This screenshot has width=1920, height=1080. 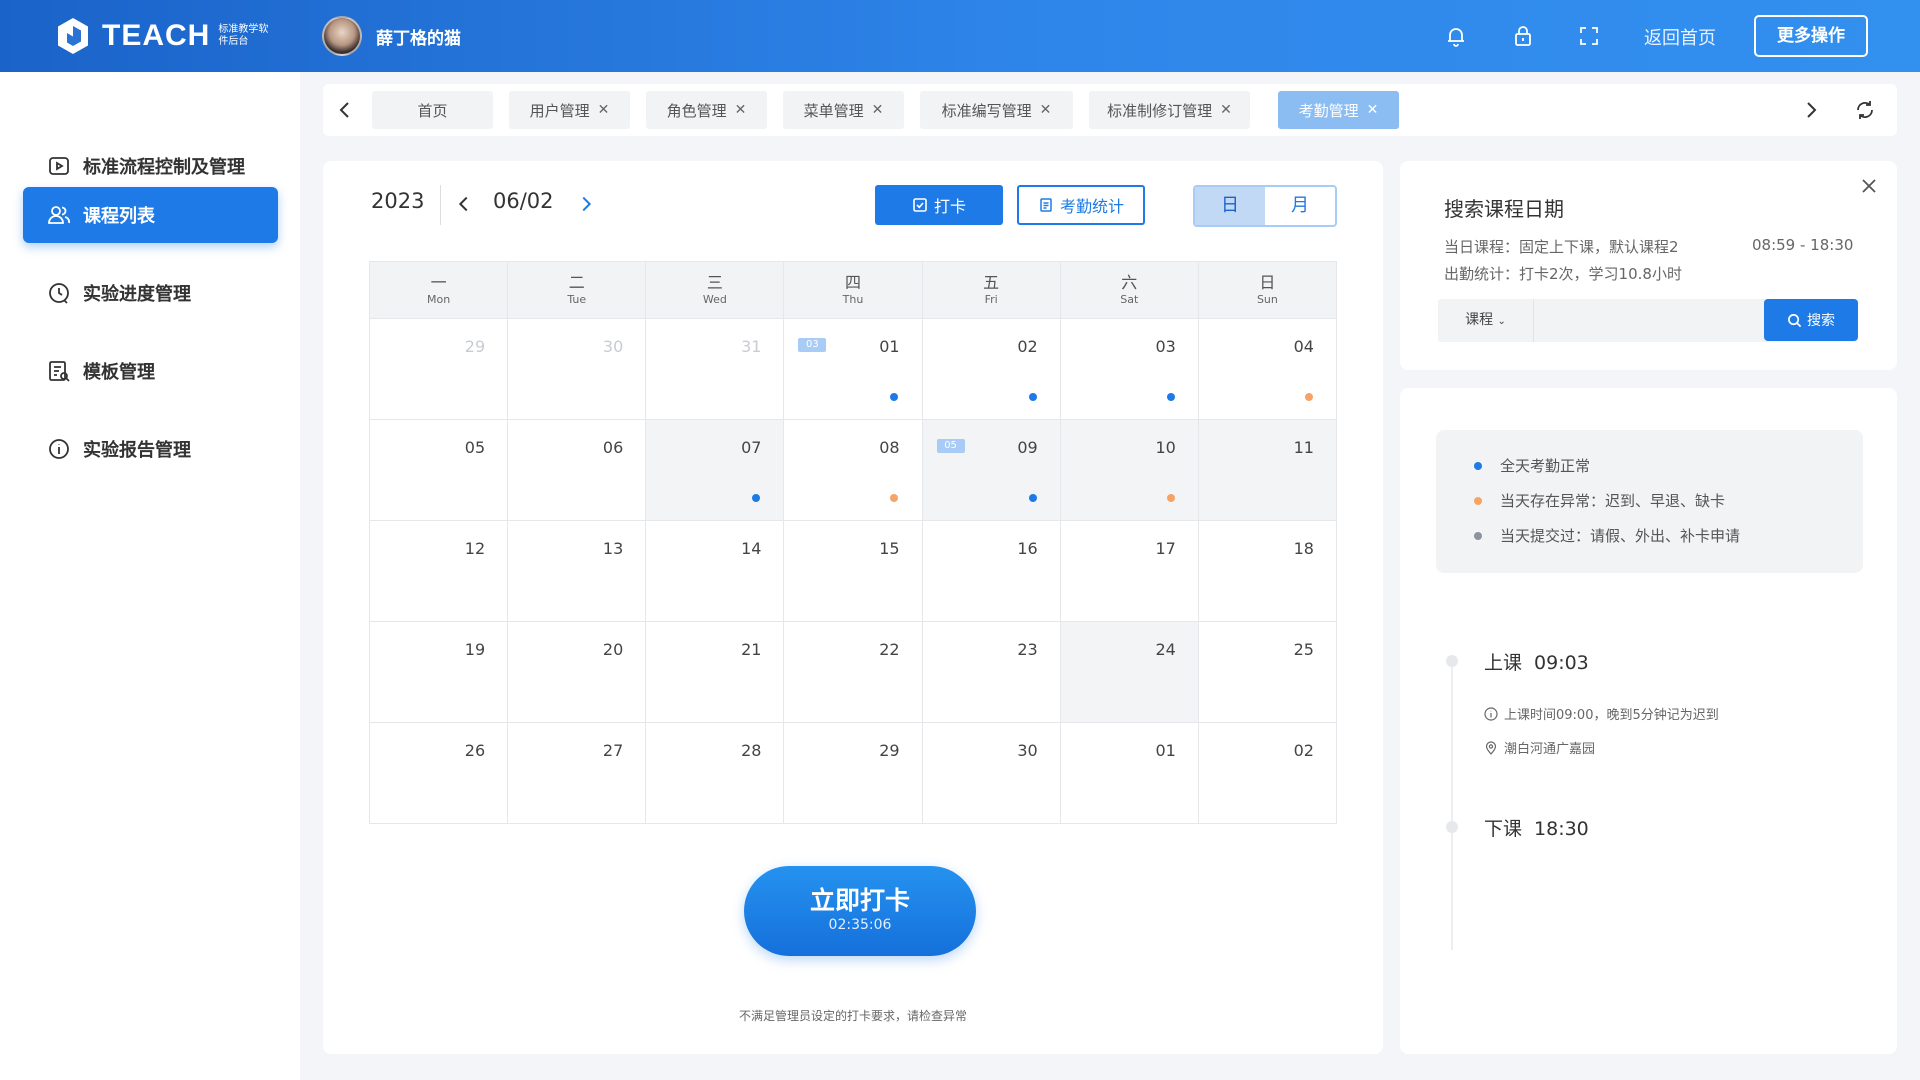 I want to click on top-header: TEACH 标准教学软件后台 薛丁格的猫 返回首页 更多操作, so click(x=960, y=36).